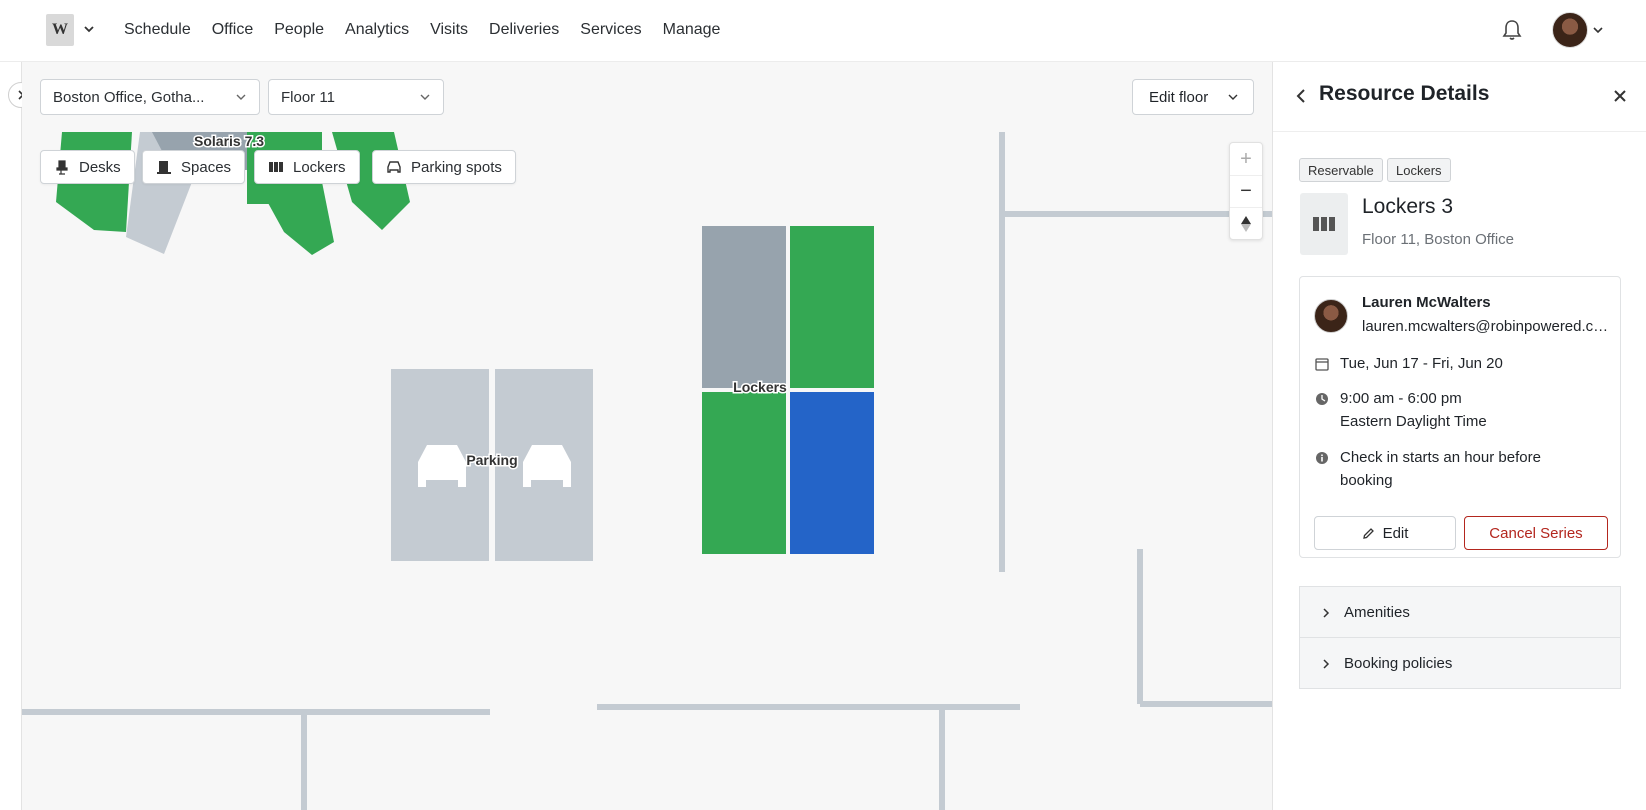 The image size is (1646, 810). I want to click on zoom-out-button: −, so click(1246, 191).